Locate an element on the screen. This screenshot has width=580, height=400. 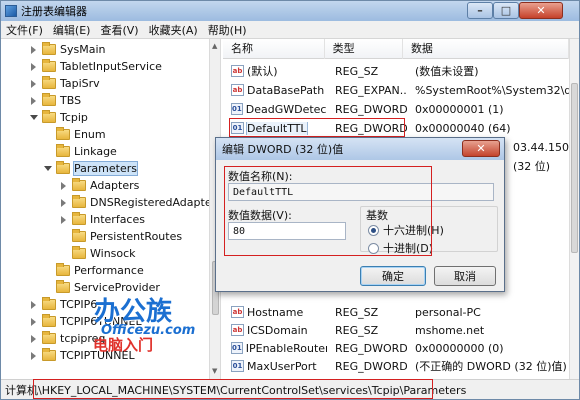
value-row-deadgwdetect: 01DeadGWDetec...REG_DWORD0x00000001 (1) is located at coordinates (396, 109).